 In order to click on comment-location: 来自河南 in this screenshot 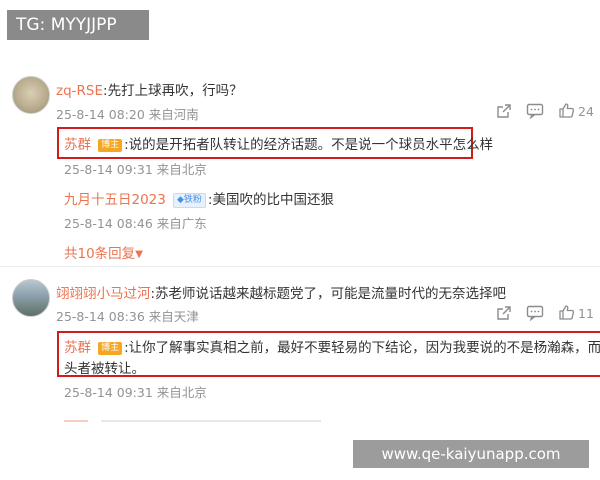, I will do `click(173, 114)`.